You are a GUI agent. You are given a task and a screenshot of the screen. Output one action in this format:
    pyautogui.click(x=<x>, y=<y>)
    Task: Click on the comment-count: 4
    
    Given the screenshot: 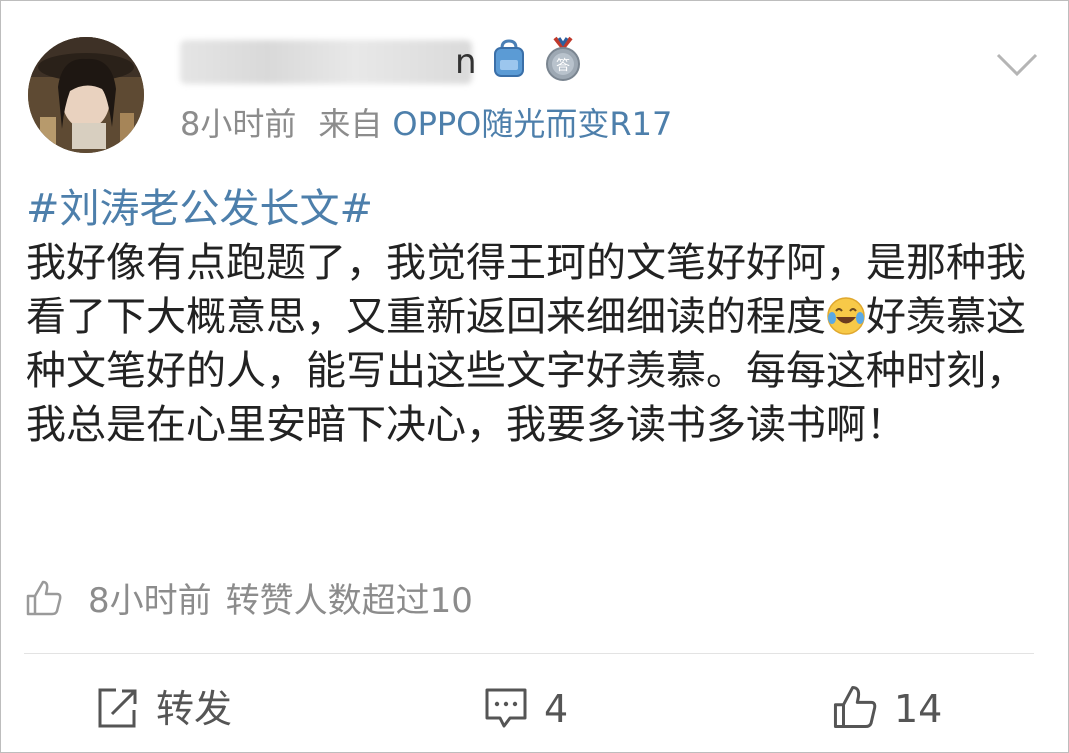 What is the action you would take?
    pyautogui.click(x=556, y=709)
    